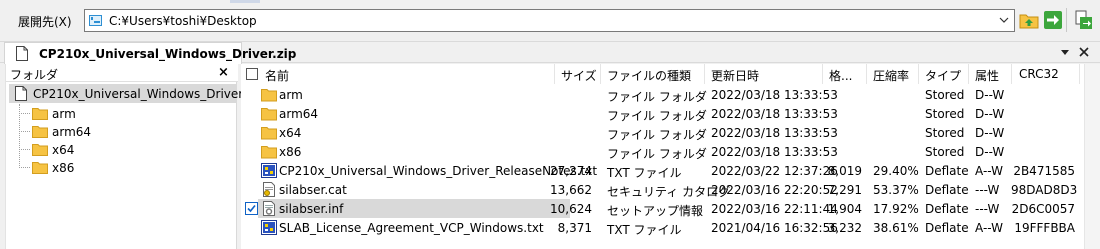 This screenshot has width=1100, height=249. I want to click on cell-crc32: 98DAD8D3, so click(1044, 190).